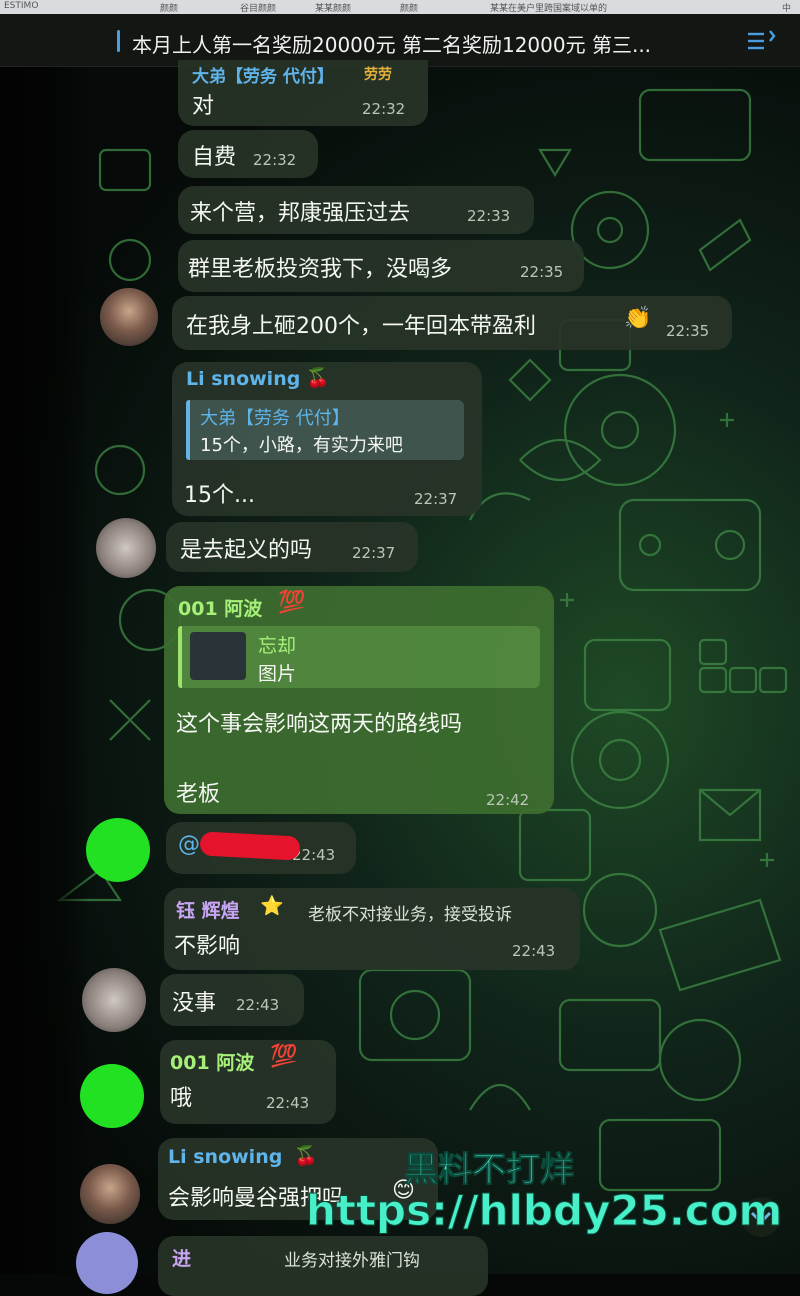  What do you see at coordinates (489, 1170) in the screenshot?
I see `watermark-title: 黑料不打烊` at bounding box center [489, 1170].